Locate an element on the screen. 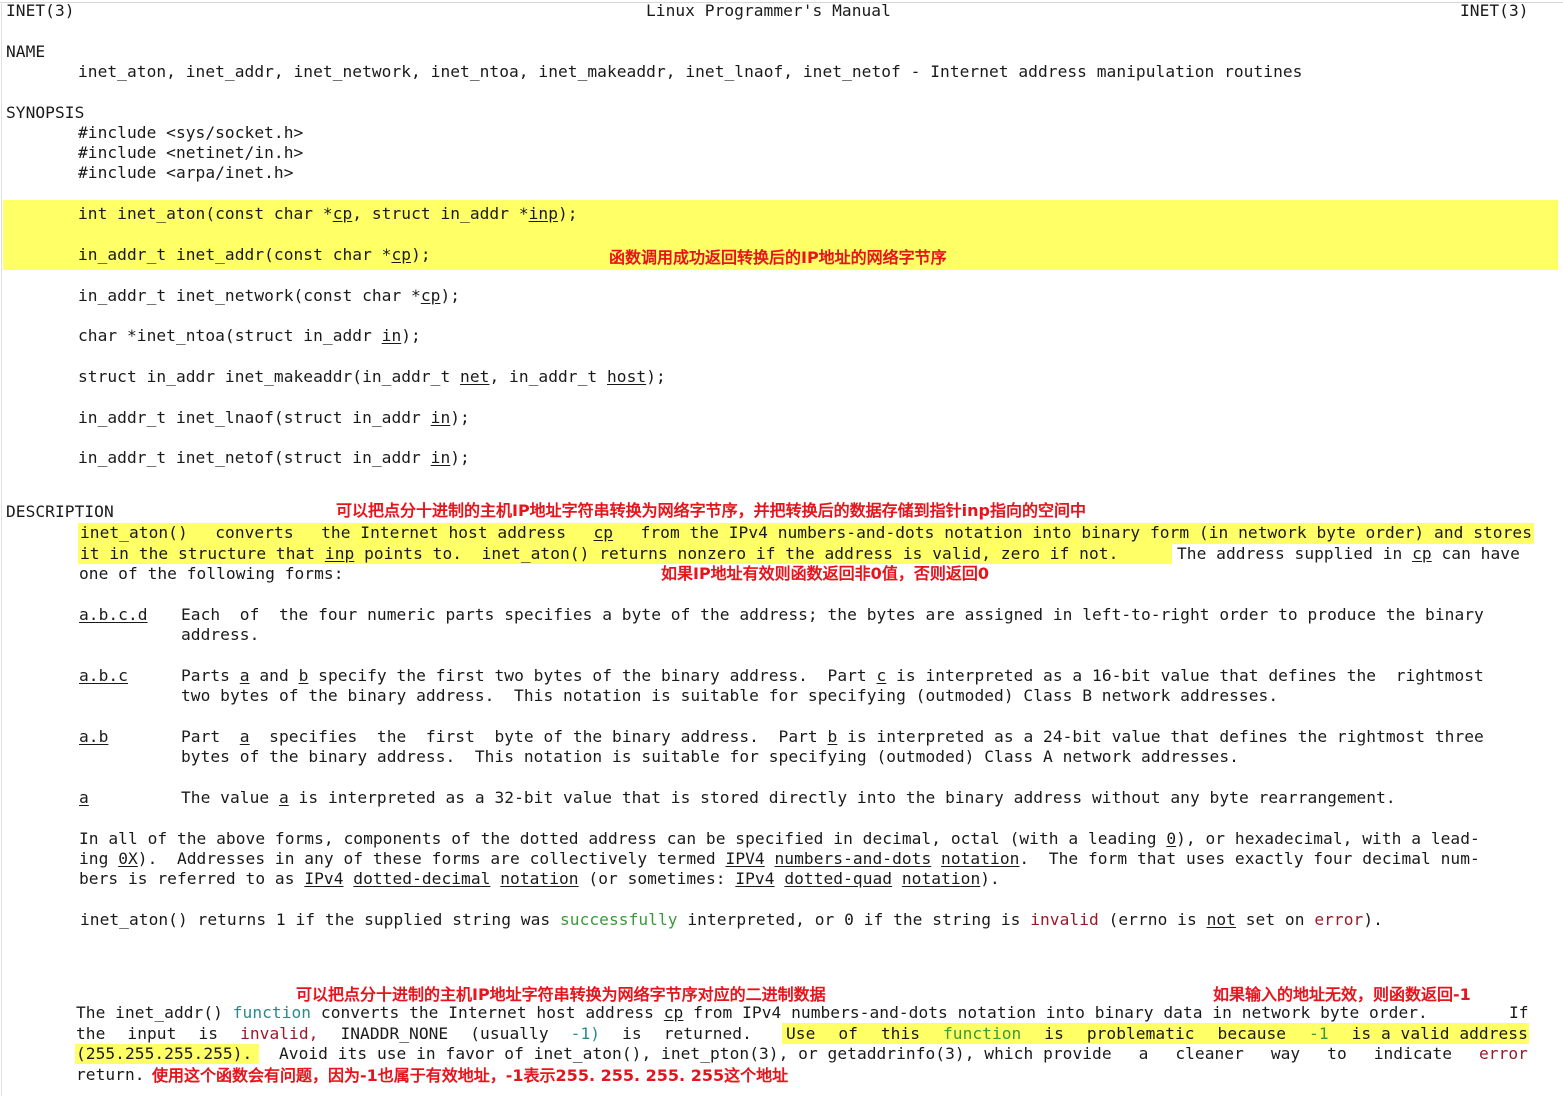 The image size is (1563, 1096). desc-para4-line3-address: (255.255.255.255). is located at coordinates (164, 1053).